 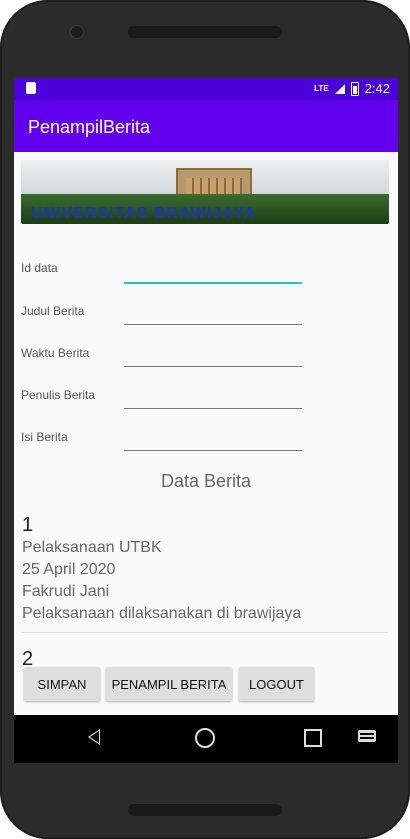 What do you see at coordinates (53, 311) in the screenshot?
I see `judul-berita-label: Judul Berita` at bounding box center [53, 311].